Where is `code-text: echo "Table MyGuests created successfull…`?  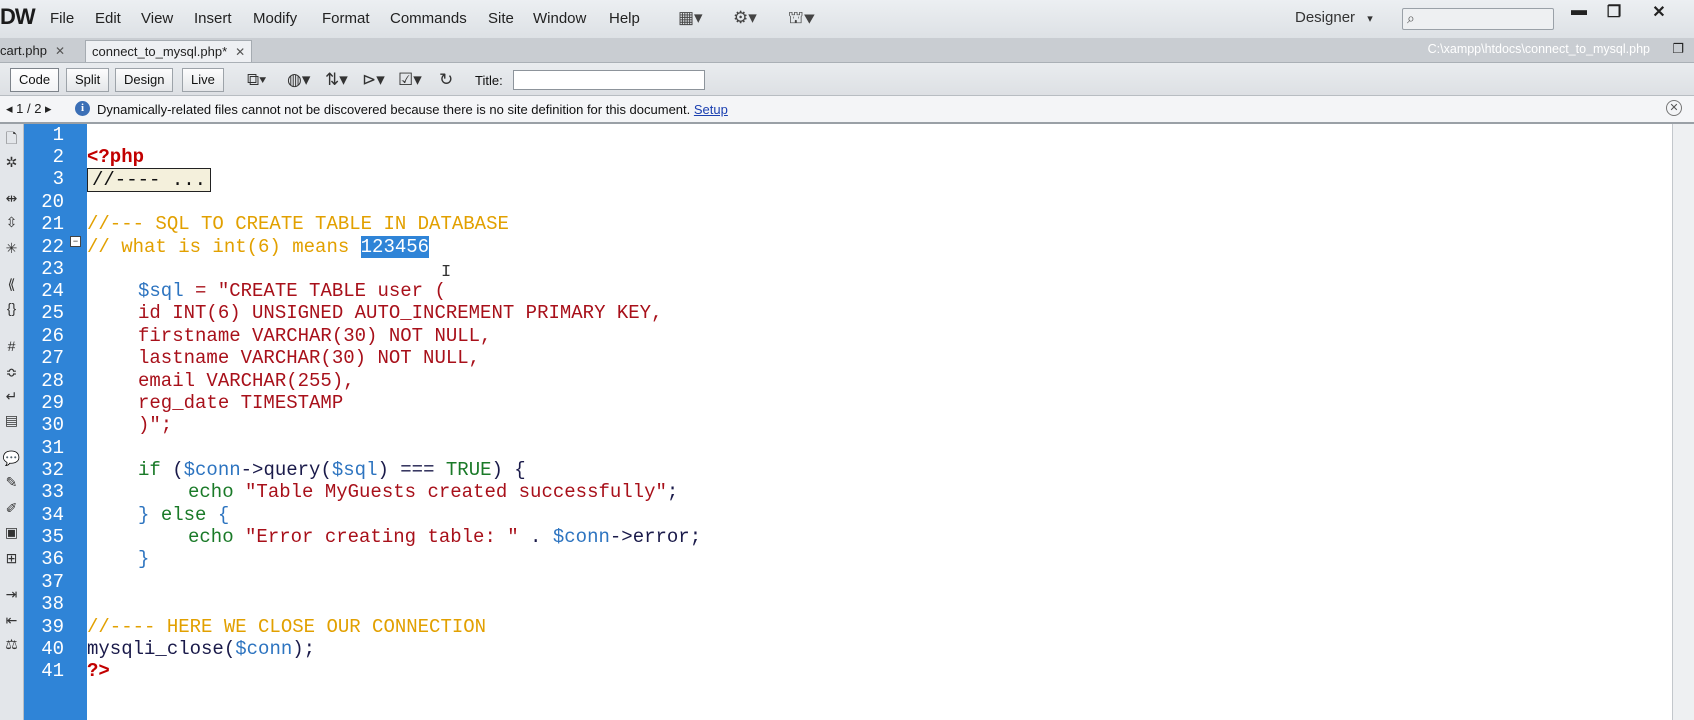 code-text: echo "Table MyGuests created successfull… is located at coordinates (433, 492).